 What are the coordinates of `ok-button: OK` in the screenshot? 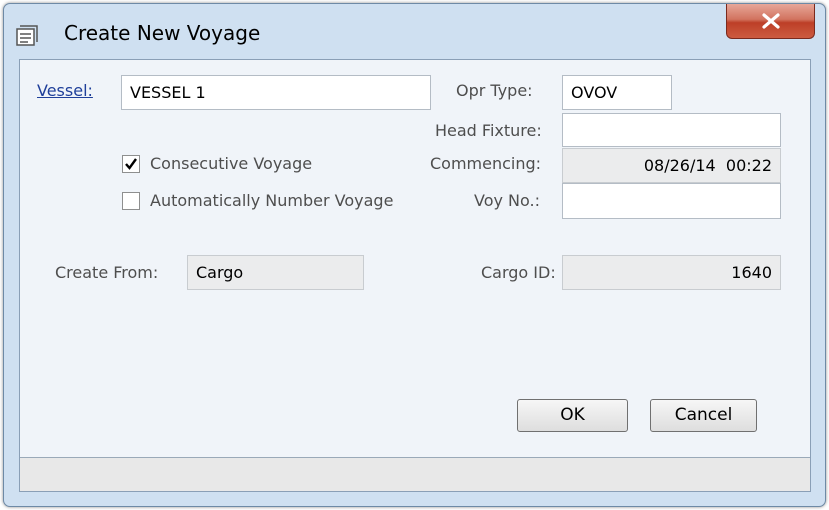 It's located at (572, 415).